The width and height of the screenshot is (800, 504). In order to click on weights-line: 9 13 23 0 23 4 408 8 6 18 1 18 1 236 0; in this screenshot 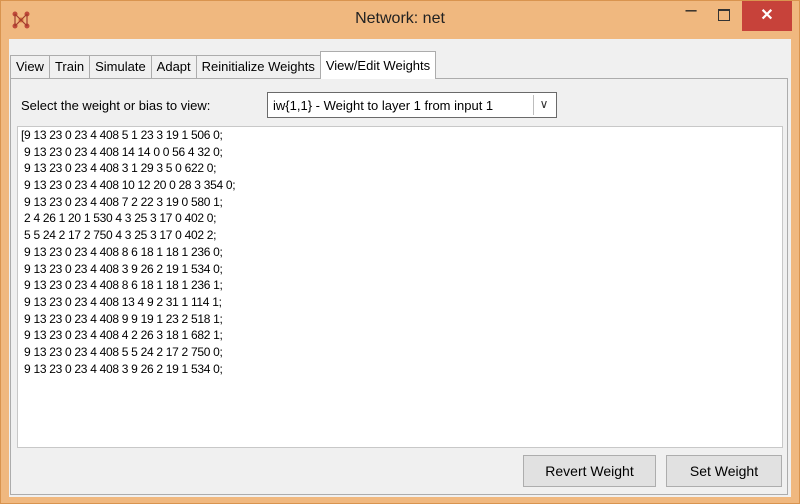, I will do `click(122, 251)`.